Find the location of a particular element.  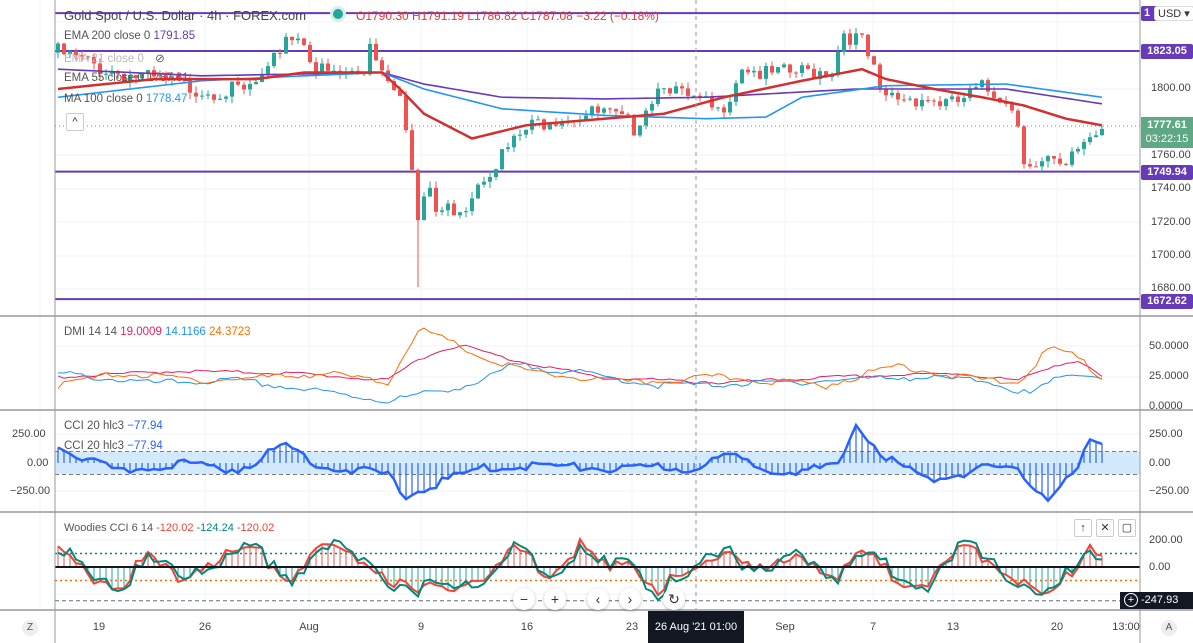

legend-label: CCI 20 hlc3 is located at coordinates (94, 426).